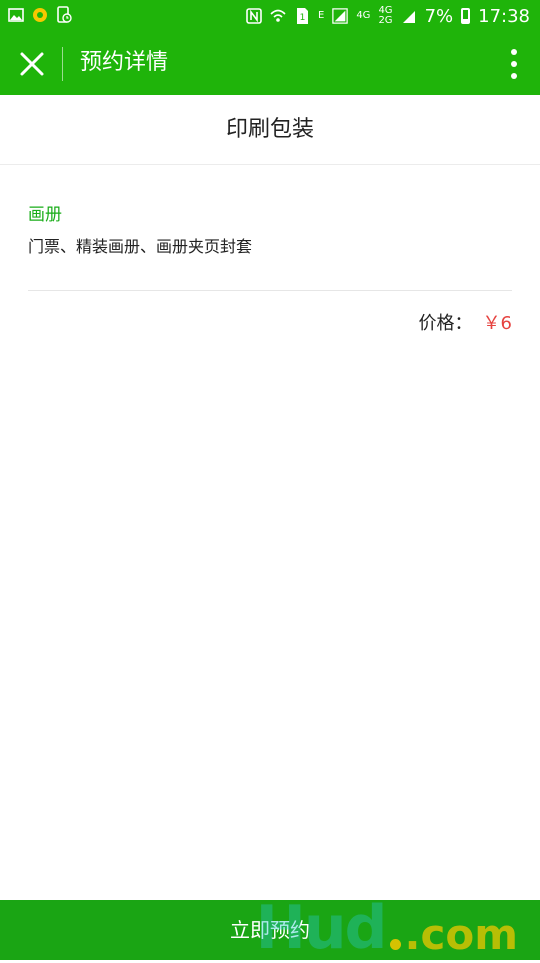  I want to click on network-type-4g-2g: 4G 2G, so click(385, 16).